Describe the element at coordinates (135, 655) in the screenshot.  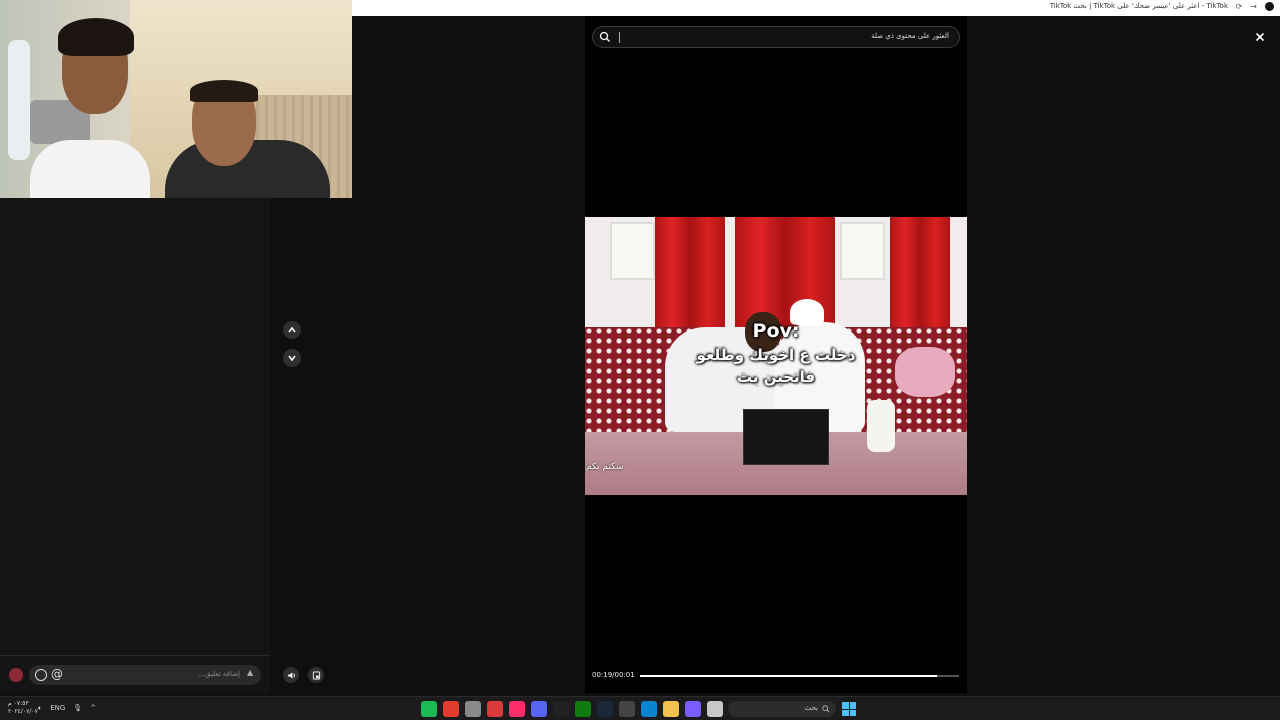
I see `divider` at that location.